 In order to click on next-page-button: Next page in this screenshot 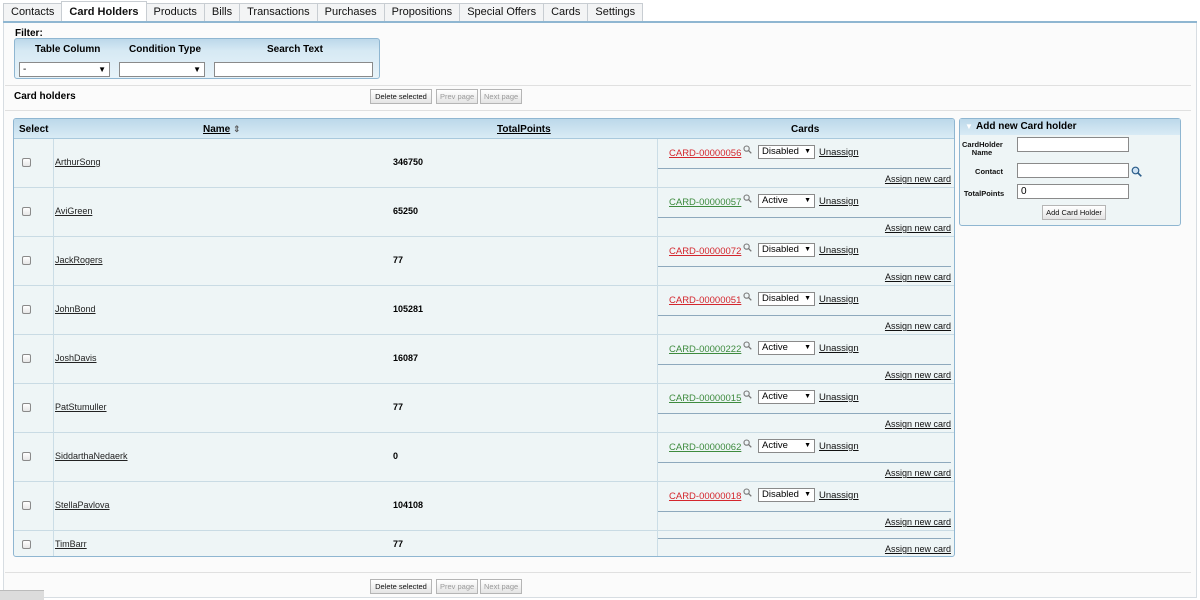, I will do `click(501, 96)`.